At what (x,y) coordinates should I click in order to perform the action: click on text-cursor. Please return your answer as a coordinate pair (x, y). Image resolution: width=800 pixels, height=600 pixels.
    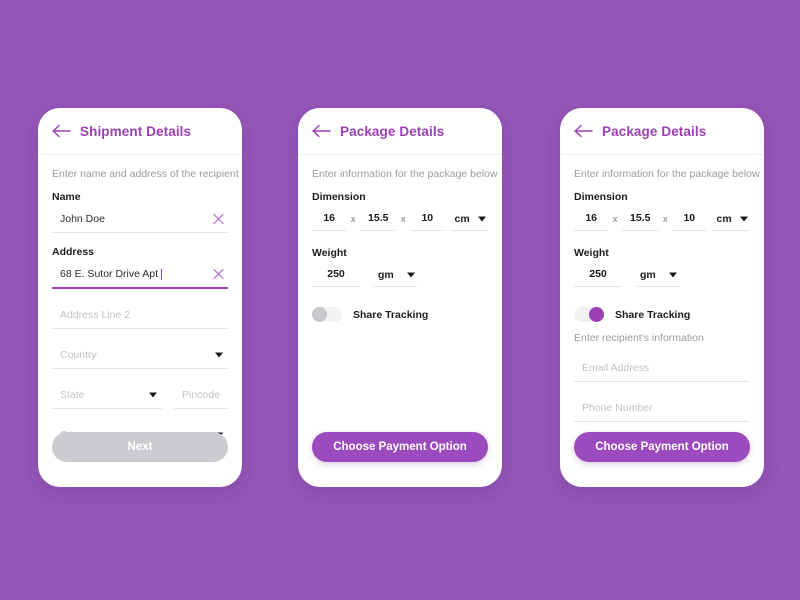
    Looking at the image, I should click on (162, 274).